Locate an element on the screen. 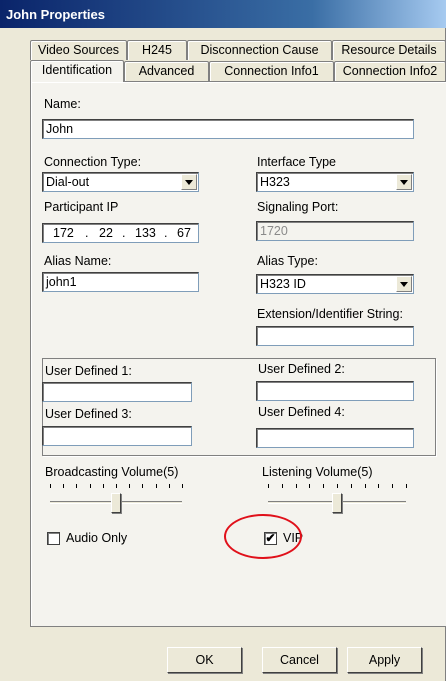  ip-octet-3: 133 is located at coordinates (145, 233).